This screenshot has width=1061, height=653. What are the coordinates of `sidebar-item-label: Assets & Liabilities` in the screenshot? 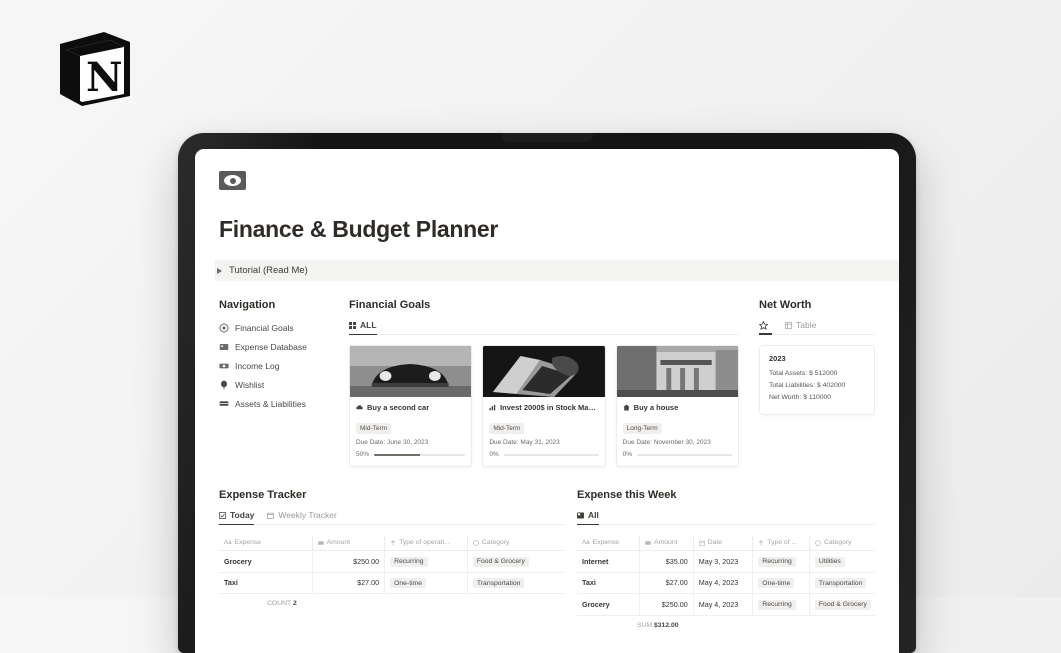 It's located at (270, 404).